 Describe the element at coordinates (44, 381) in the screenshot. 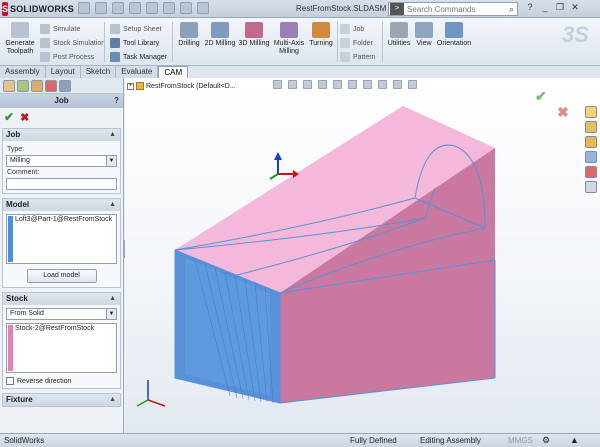

I see `reverse-direction-label: Reverse direction` at that location.